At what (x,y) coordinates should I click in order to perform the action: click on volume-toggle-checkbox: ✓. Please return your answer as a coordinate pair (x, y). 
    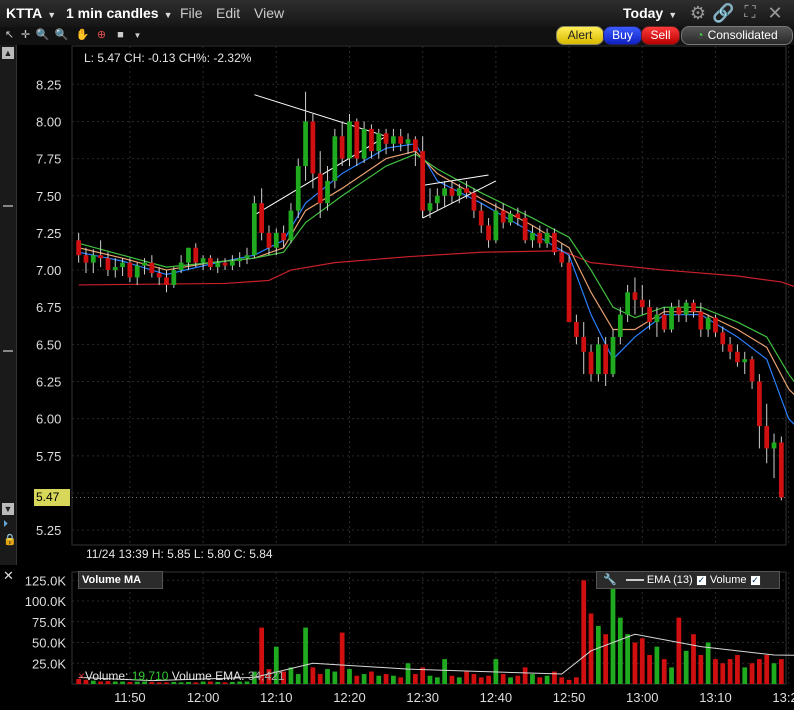
    Looking at the image, I should click on (755, 580).